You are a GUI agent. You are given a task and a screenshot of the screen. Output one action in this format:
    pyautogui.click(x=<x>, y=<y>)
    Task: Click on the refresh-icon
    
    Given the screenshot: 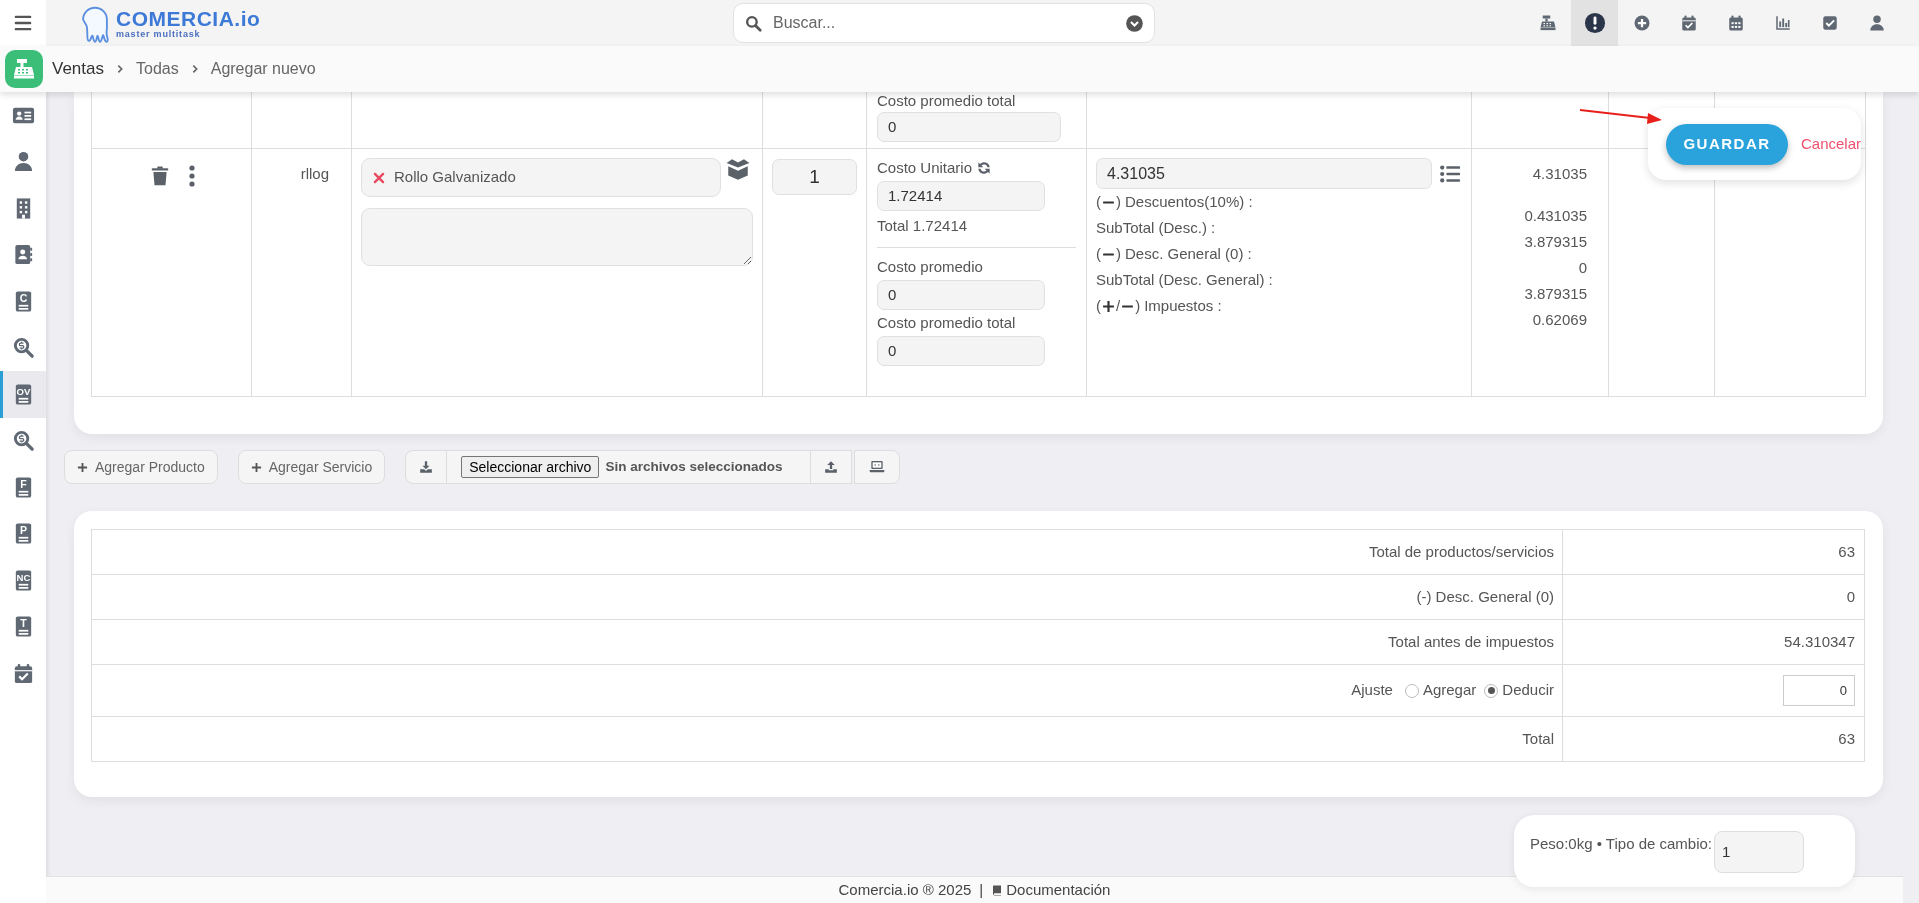 What is the action you would take?
    pyautogui.click(x=984, y=168)
    